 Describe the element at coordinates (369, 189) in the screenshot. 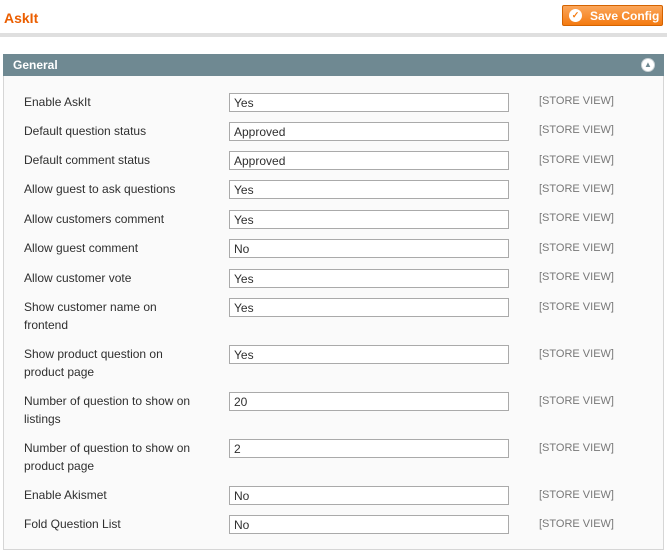

I see `select-allow-guest-ask` at that location.